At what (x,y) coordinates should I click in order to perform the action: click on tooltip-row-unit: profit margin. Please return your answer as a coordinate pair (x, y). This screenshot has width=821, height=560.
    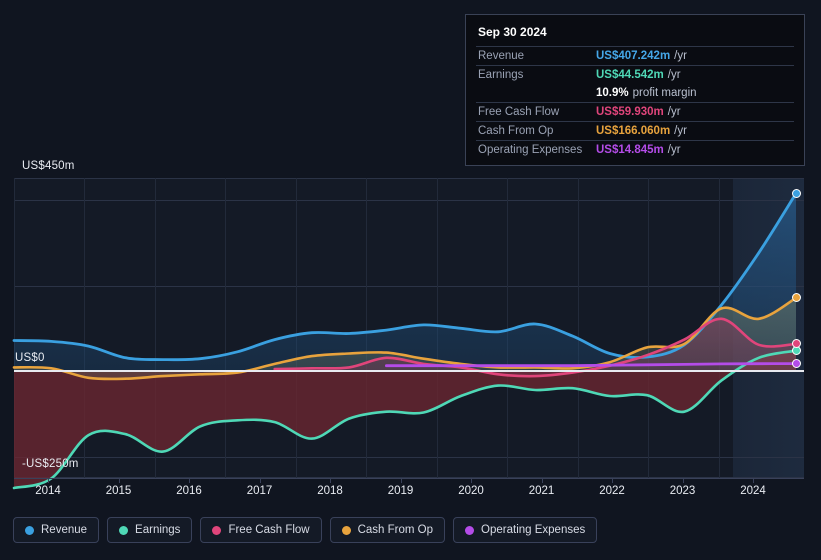
    Looking at the image, I should click on (664, 93).